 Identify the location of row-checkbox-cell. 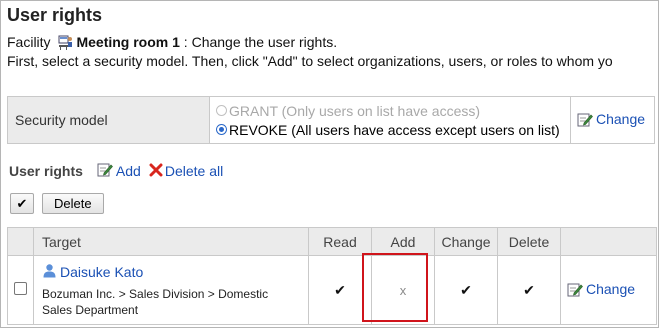
(20, 290).